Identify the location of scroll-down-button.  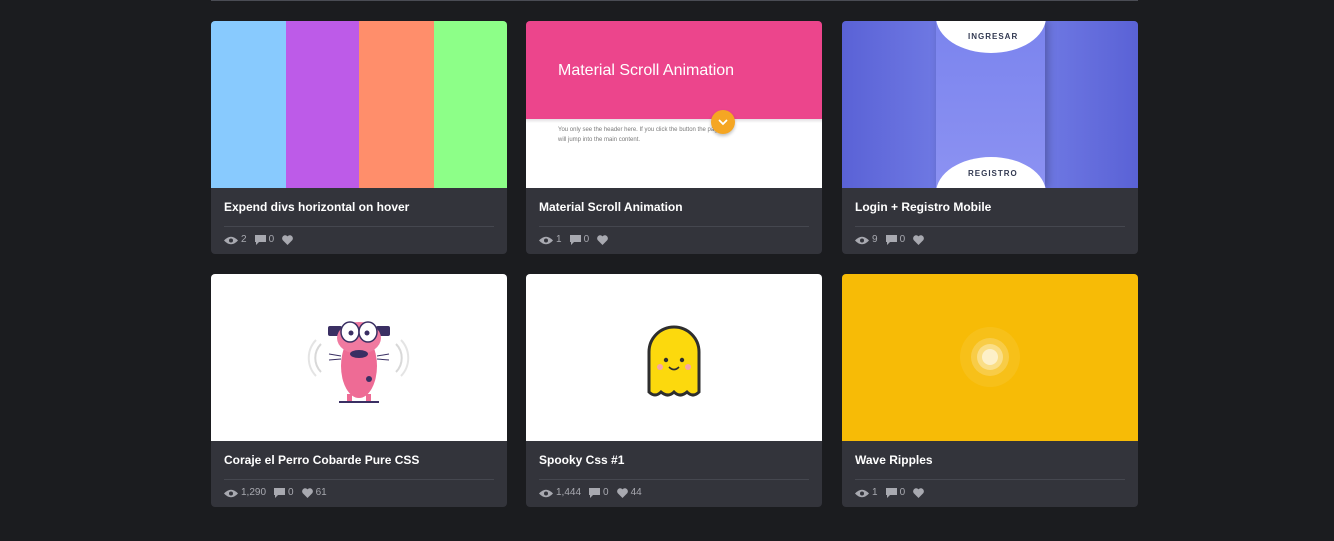
(723, 122).